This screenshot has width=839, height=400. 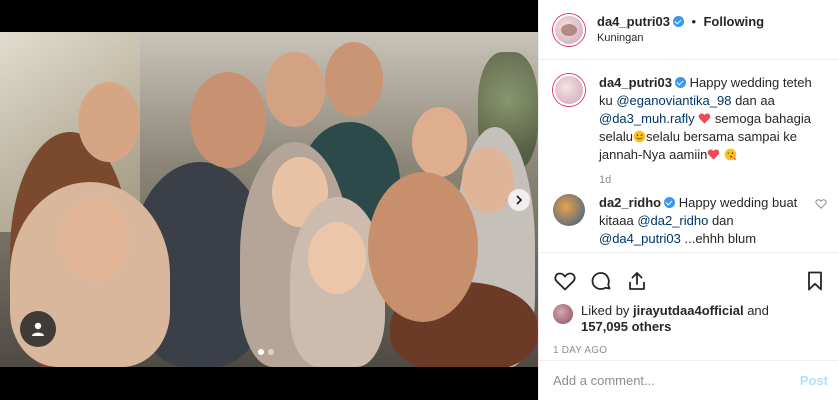 I want to click on caption-text: dan aa, so click(x=753, y=100).